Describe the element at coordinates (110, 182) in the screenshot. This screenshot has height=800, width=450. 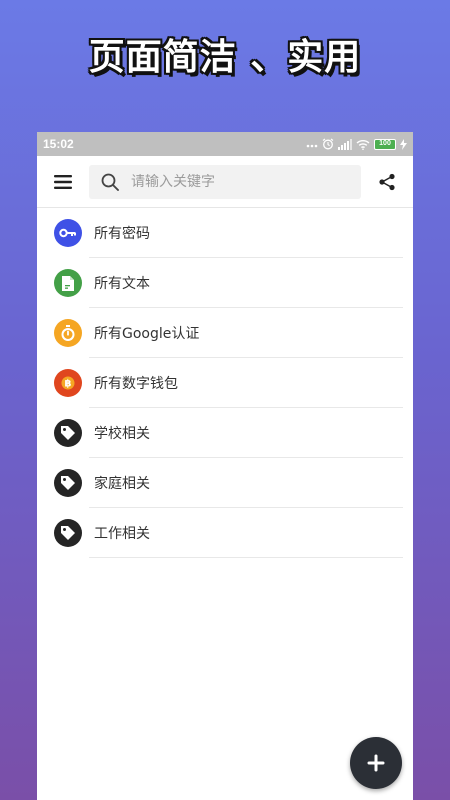
I see `search-icon` at that location.